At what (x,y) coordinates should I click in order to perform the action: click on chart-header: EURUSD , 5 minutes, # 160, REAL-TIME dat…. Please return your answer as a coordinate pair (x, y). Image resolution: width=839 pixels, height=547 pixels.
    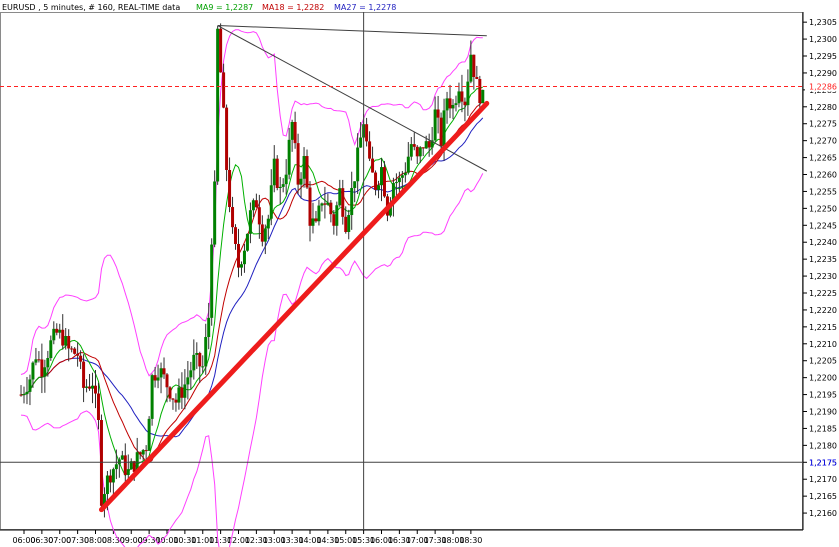
    Looking at the image, I should click on (199, 7).